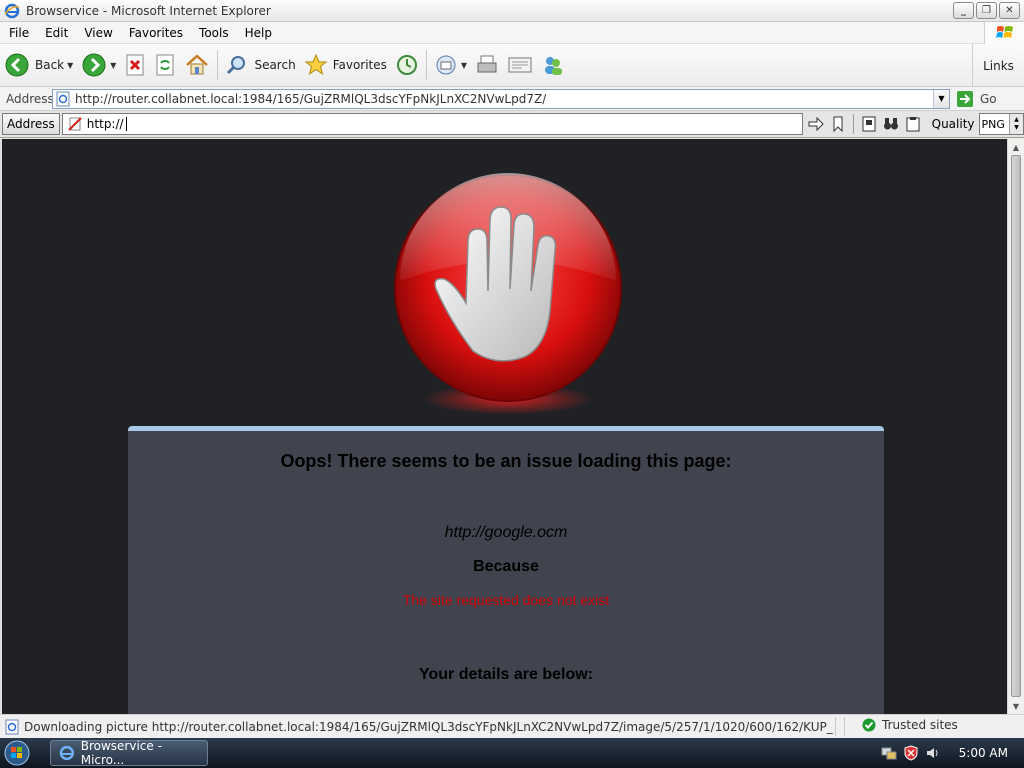  Describe the element at coordinates (1016, 706) in the screenshot. I see `scroll-down-icon: ▼` at that location.